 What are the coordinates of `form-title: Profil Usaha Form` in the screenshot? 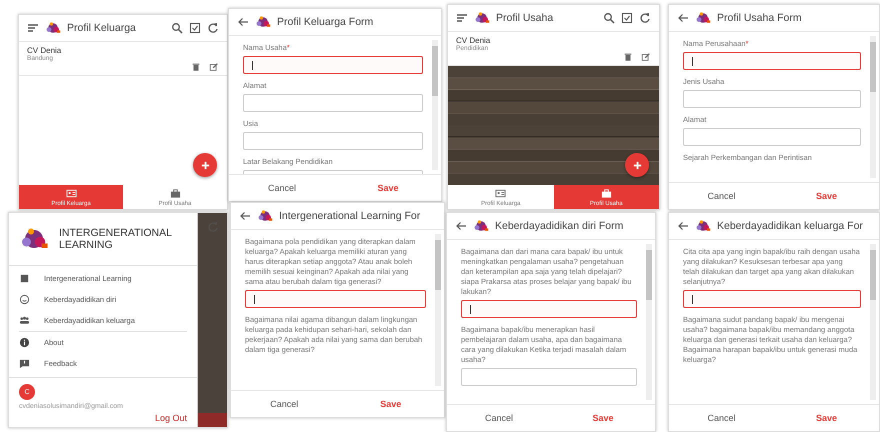 It's located at (759, 18).